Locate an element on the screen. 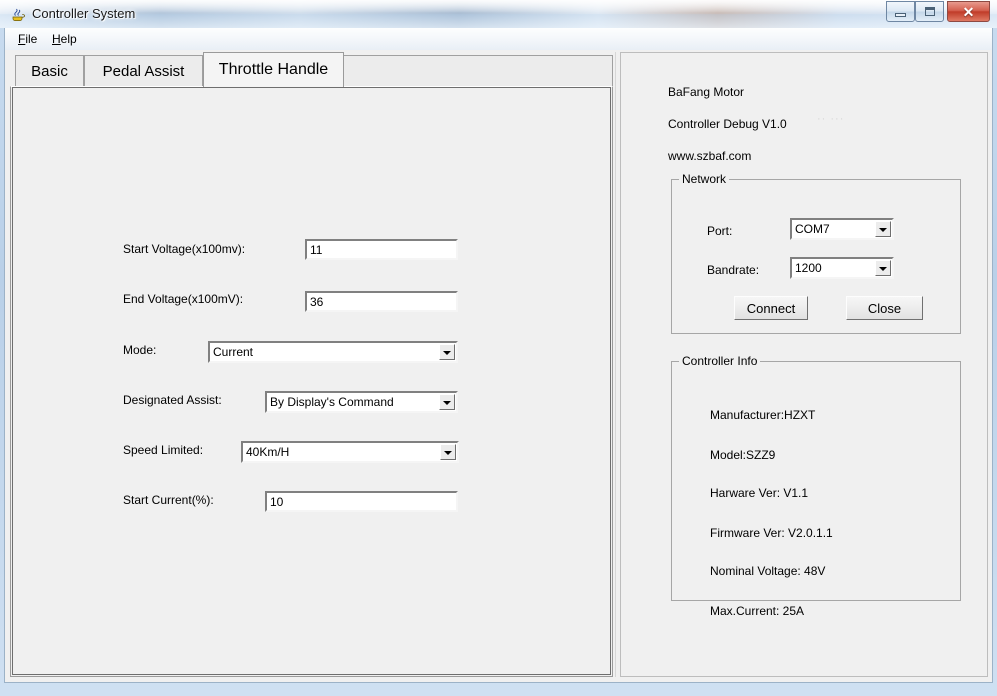 The height and width of the screenshot is (696, 997). brand-line-website: www.szbaf.com is located at coordinates (710, 156).